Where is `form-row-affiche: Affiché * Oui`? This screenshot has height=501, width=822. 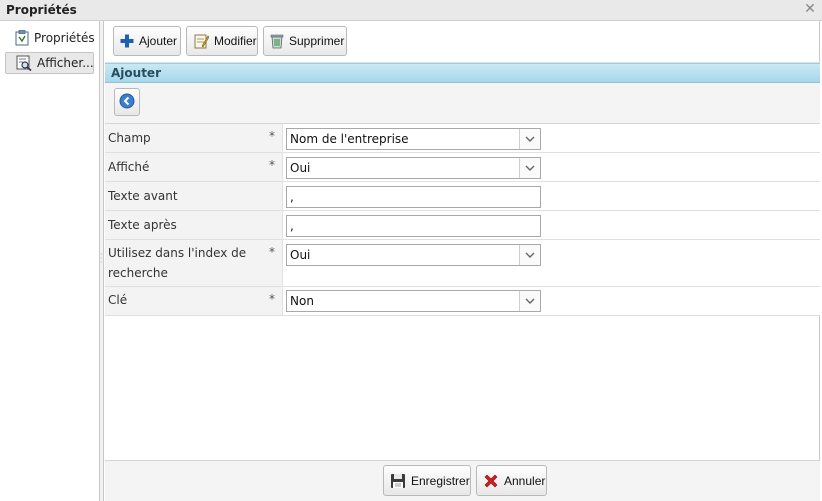 form-row-affiche: Affiché * Oui is located at coordinates (462, 167).